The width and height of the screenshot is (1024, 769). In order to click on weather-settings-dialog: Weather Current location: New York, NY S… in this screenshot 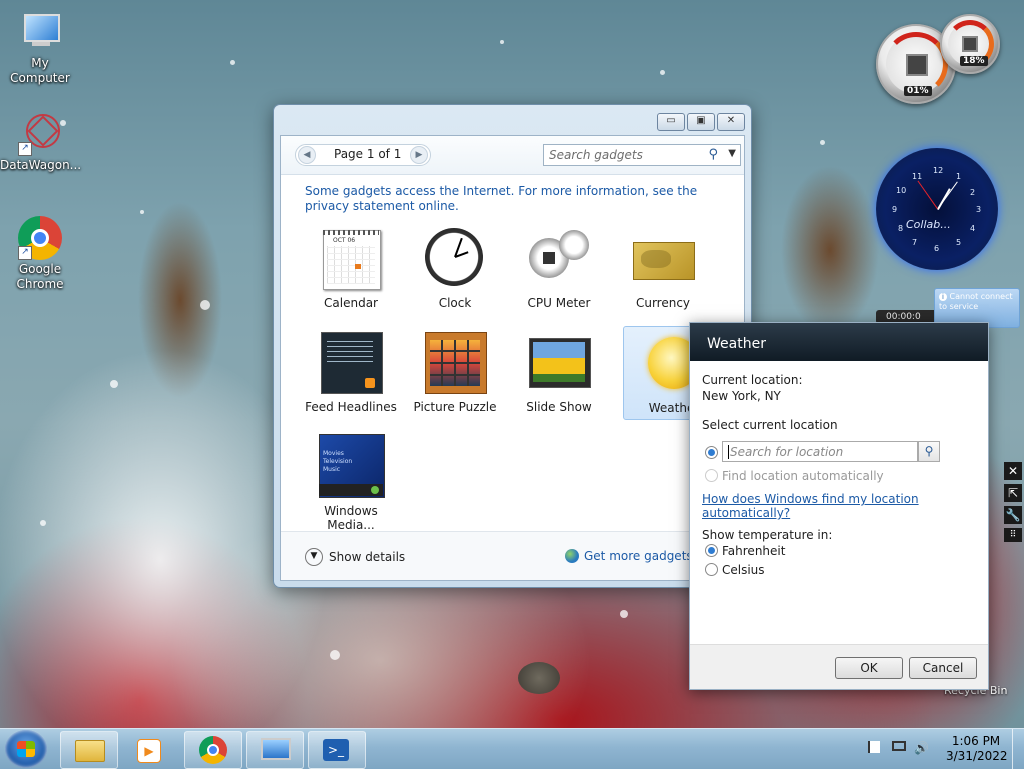, I will do `click(839, 506)`.